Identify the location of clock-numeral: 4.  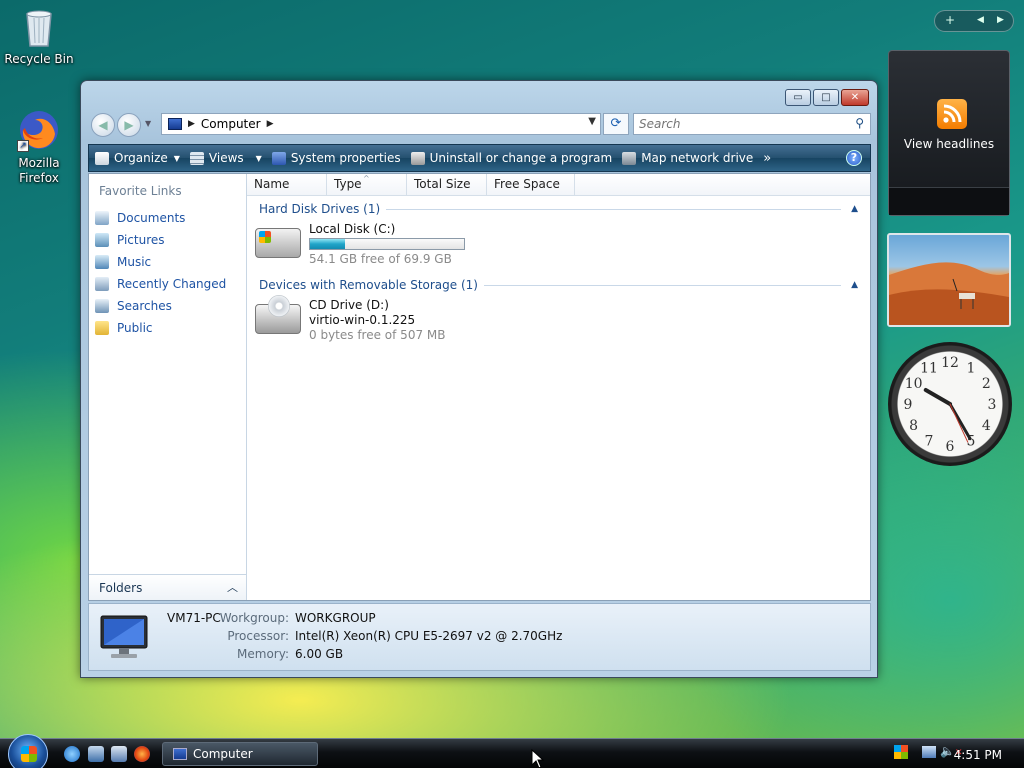
(986, 426).